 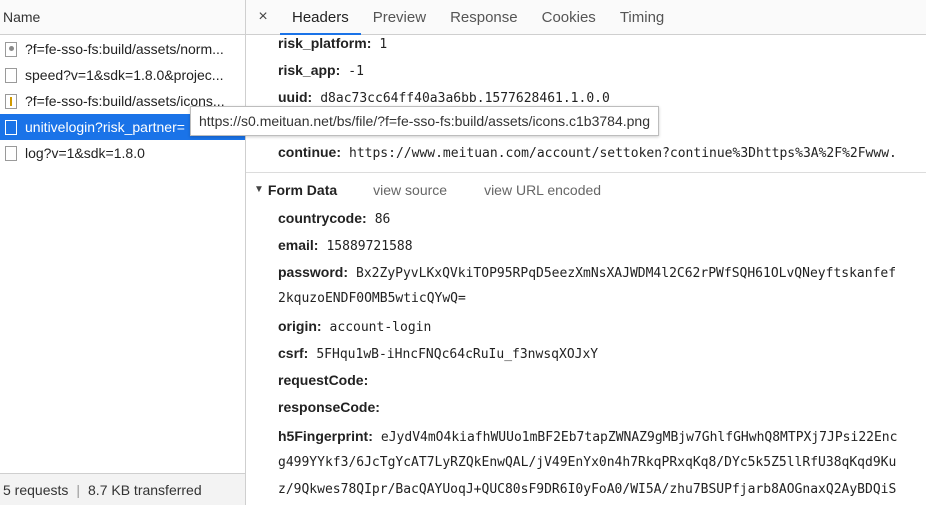 I want to click on tab-preview: Preview, so click(x=399, y=17).